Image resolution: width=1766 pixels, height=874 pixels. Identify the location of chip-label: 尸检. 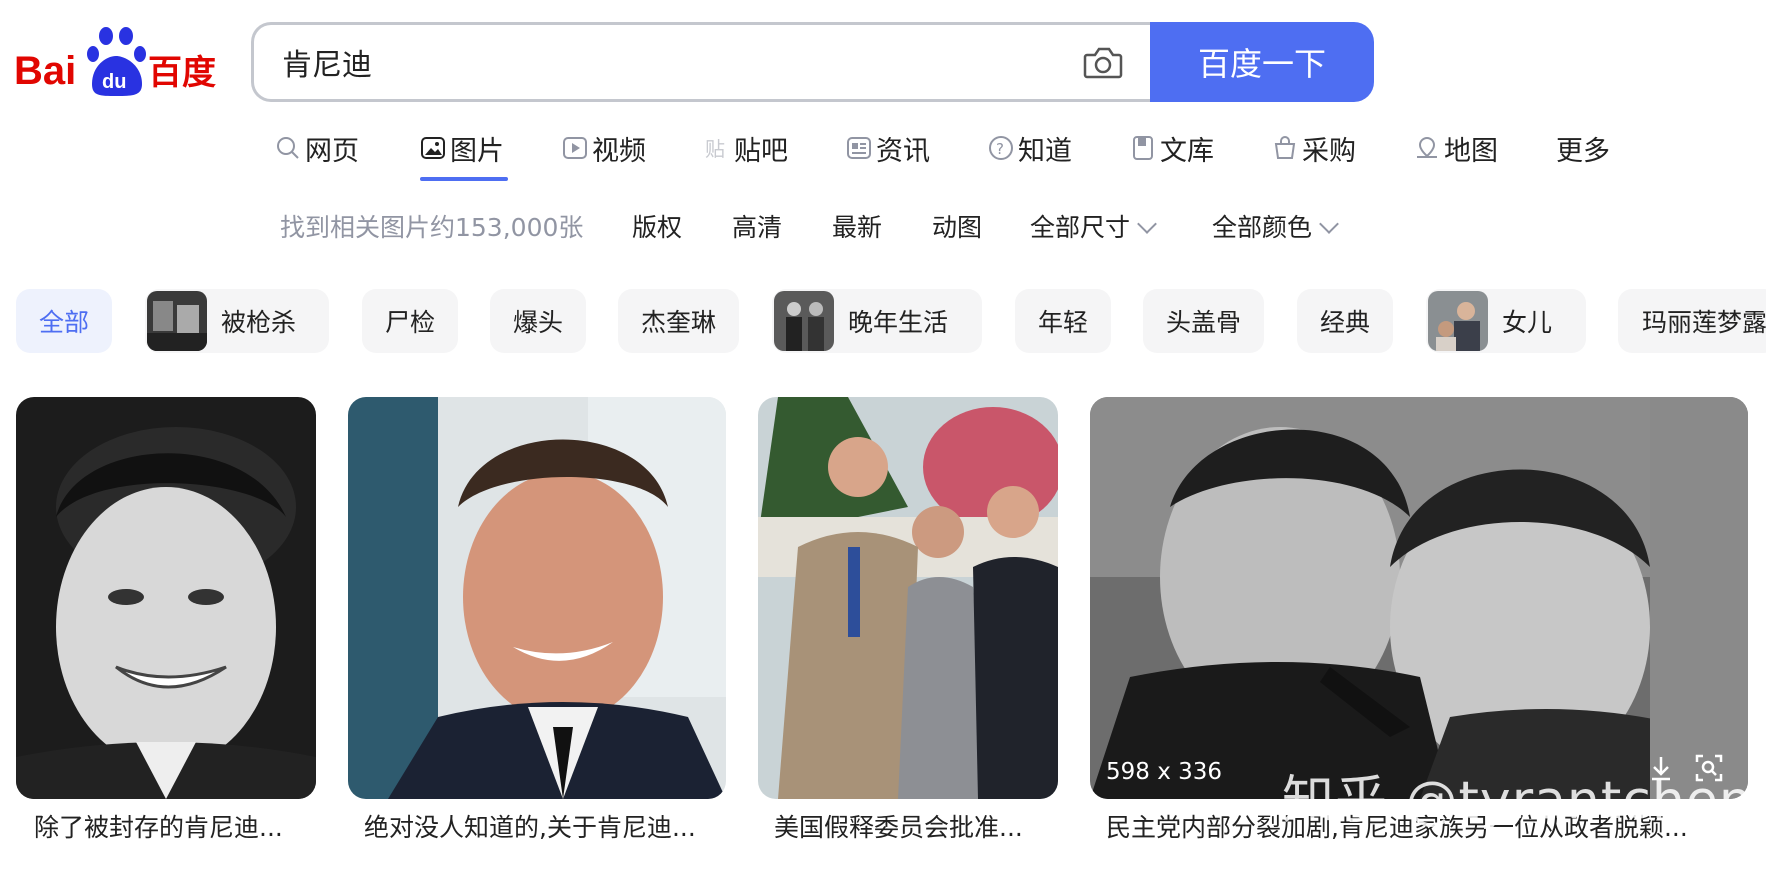
(409, 322).